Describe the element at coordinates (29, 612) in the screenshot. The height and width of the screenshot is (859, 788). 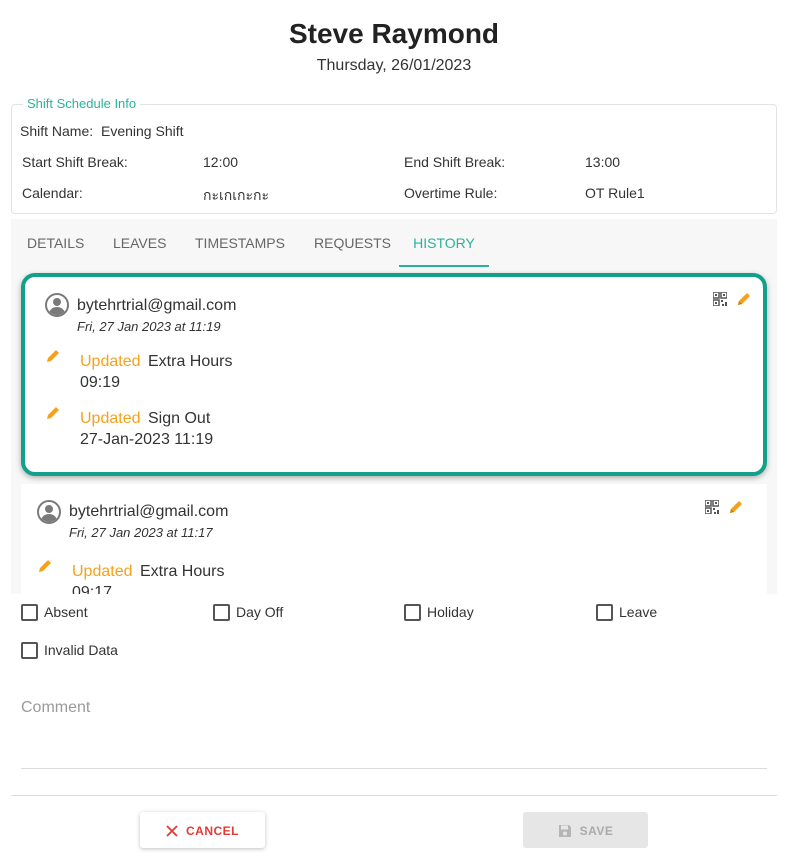
I see `absent-checkbox` at that location.